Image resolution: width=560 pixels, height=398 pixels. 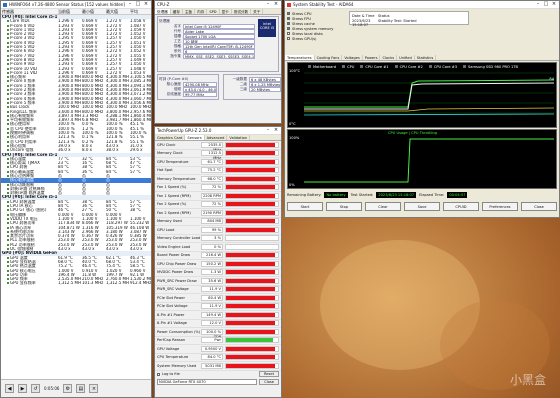 I want to click on col-max: 最大值, so click(x=117, y=11).